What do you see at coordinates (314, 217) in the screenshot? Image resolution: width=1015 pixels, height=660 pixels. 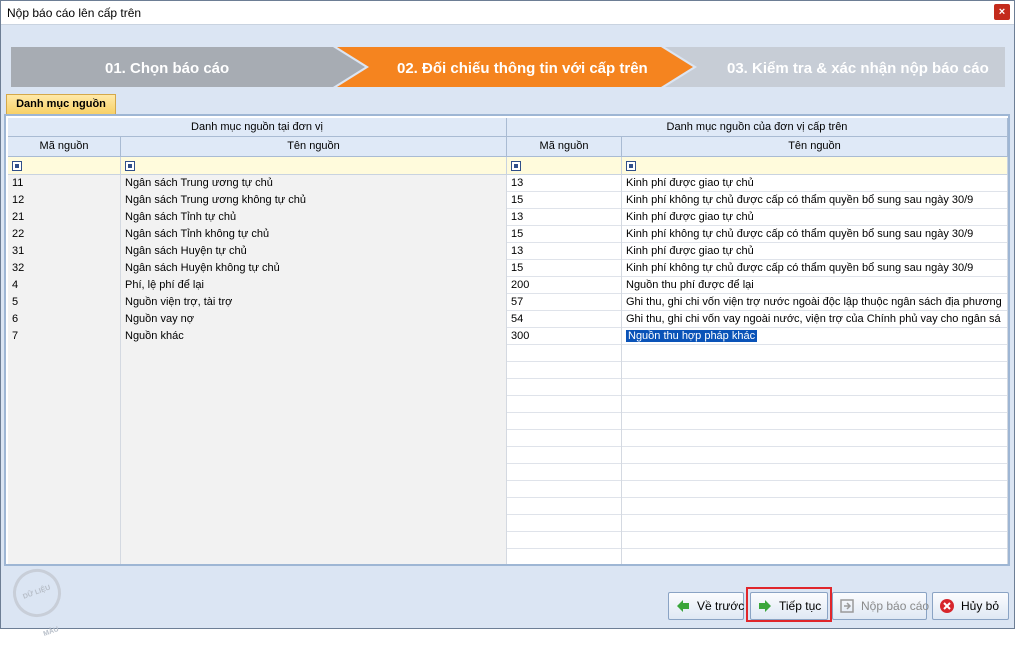 I see `local-name-cell: Ngân sách Tỉnh tự chủ` at bounding box center [314, 217].